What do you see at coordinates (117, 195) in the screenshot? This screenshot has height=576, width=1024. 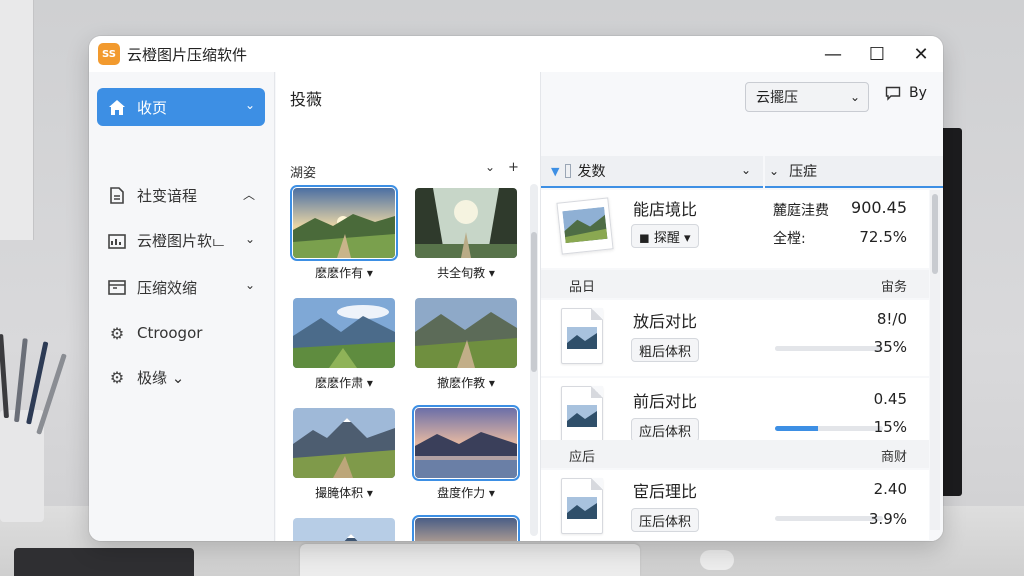 I see `document-icon` at bounding box center [117, 195].